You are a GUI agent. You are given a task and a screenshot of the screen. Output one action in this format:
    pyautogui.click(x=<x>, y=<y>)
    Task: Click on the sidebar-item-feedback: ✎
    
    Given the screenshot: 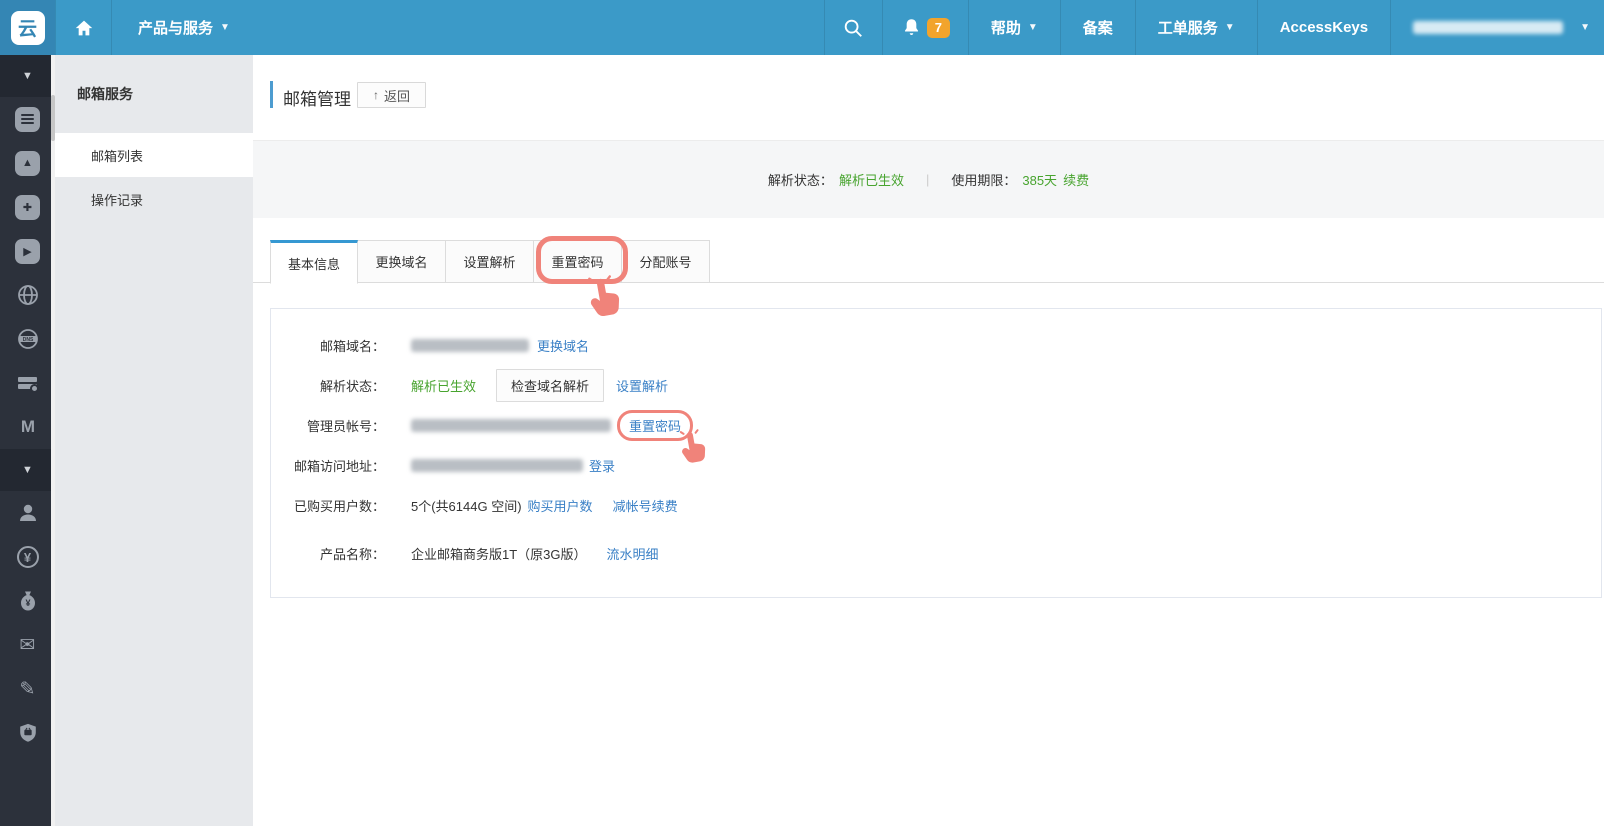 What is the action you would take?
    pyautogui.click(x=27, y=689)
    